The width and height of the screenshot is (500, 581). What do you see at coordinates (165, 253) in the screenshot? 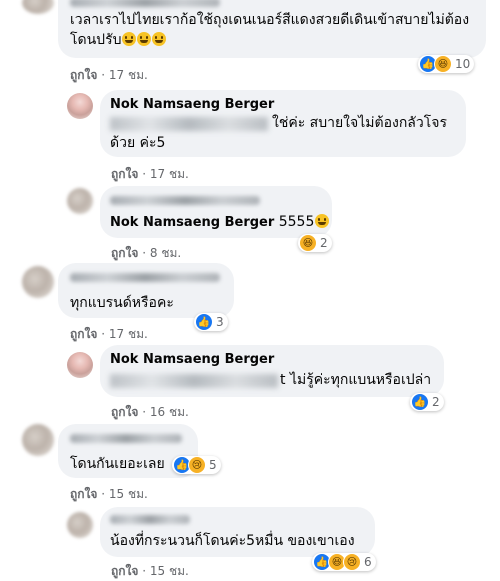
I see `timestamp: 8 ชม.` at bounding box center [165, 253].